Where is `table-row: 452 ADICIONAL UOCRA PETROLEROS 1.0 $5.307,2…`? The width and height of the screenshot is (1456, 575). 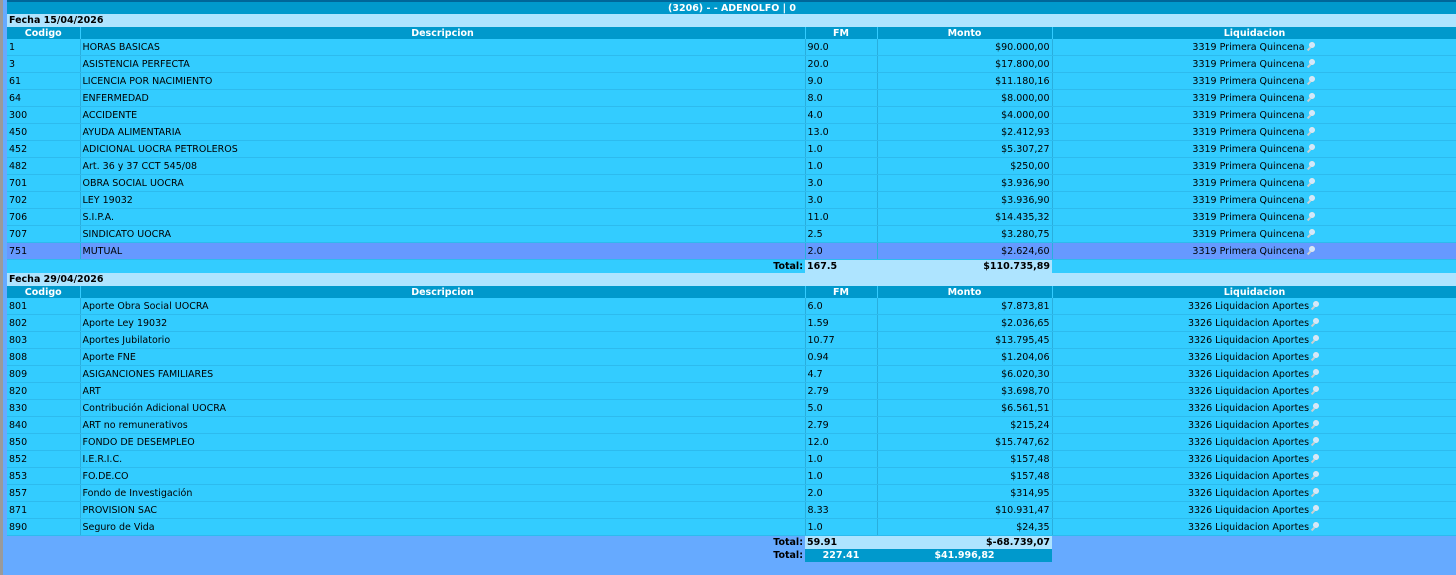
table-row: 452 ADICIONAL UOCRA PETROLEROS 1.0 $5.307,2… is located at coordinates (731, 149).